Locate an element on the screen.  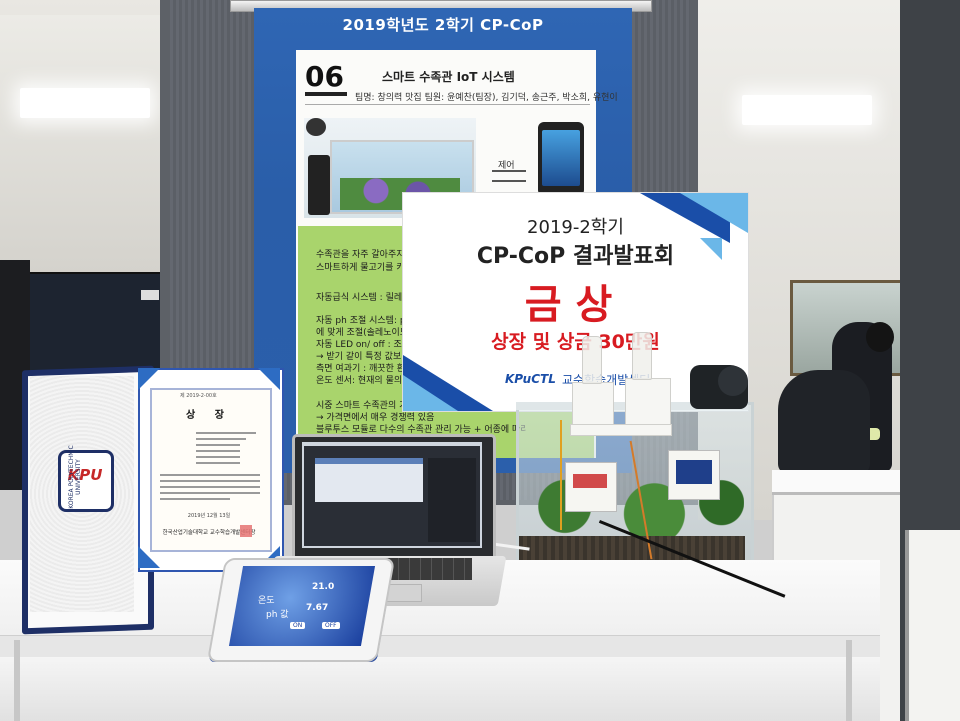
poster-number-underline is located at coordinates (326, 94).